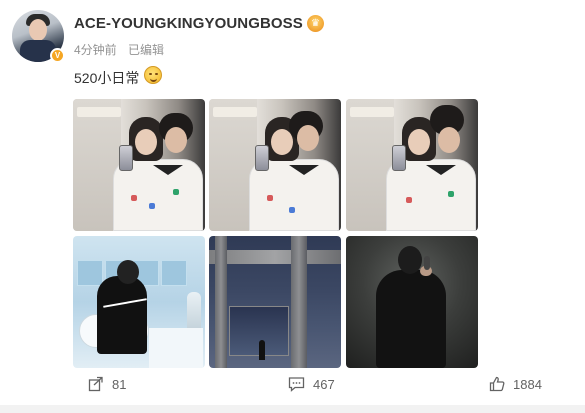 The image size is (585, 413). What do you see at coordinates (119, 384) in the screenshot?
I see `share-count: 81` at bounding box center [119, 384].